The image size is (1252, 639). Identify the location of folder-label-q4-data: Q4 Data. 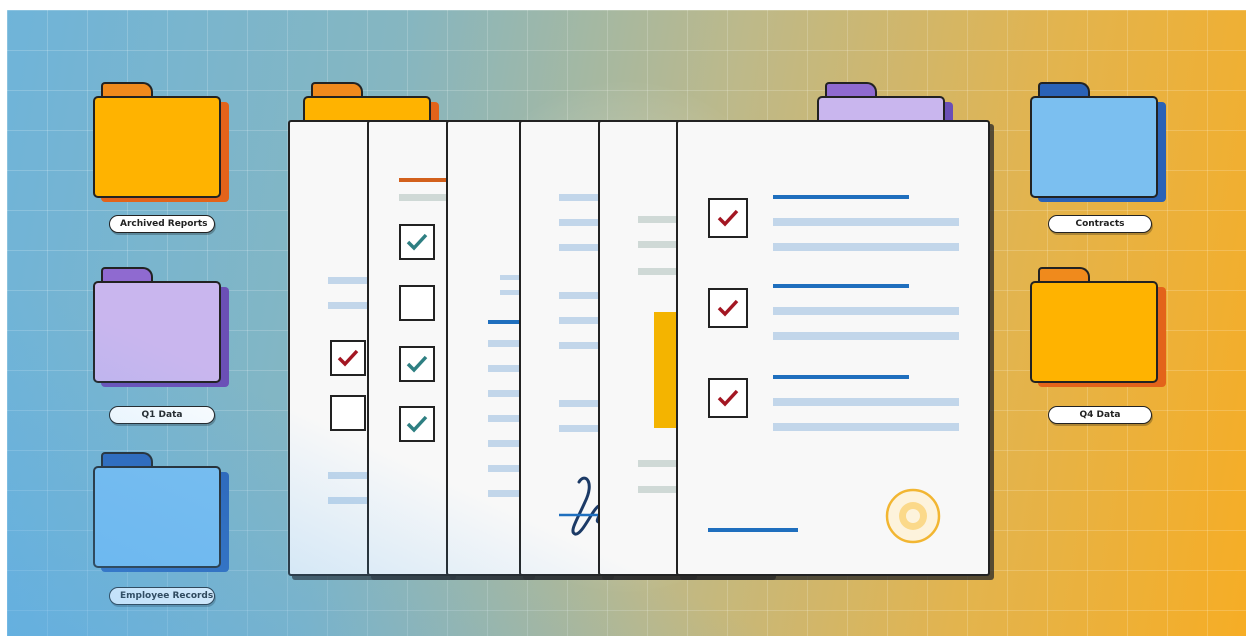
(1100, 415).